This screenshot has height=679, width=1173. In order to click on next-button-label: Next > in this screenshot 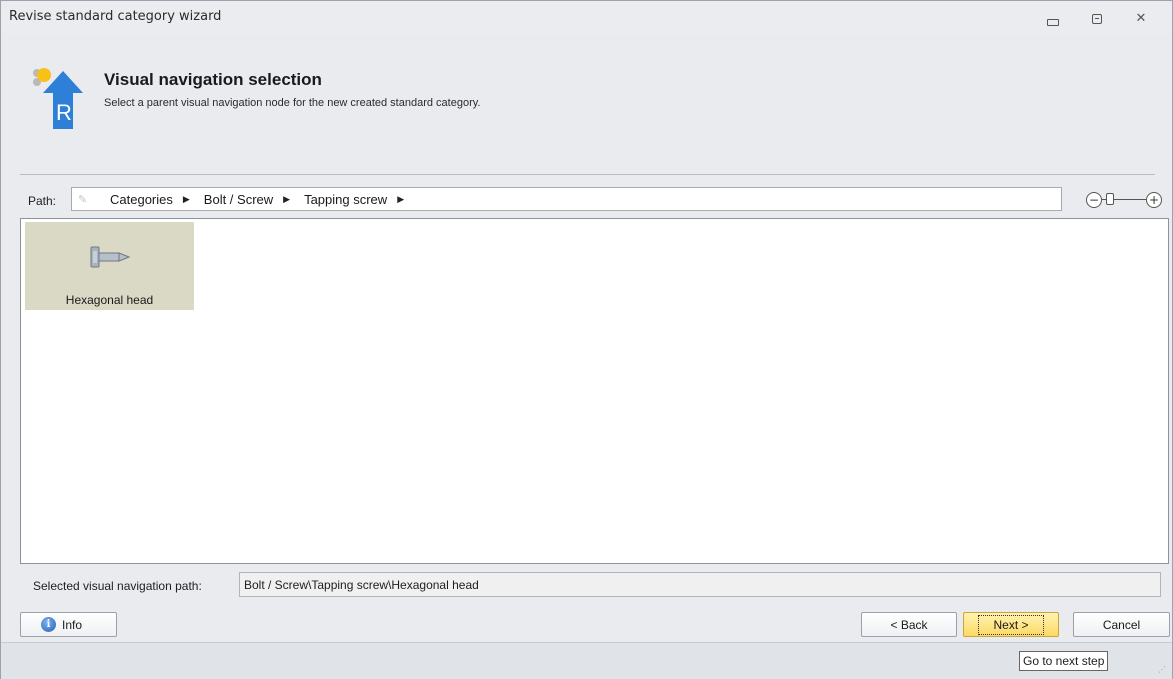, I will do `click(1011, 624)`.